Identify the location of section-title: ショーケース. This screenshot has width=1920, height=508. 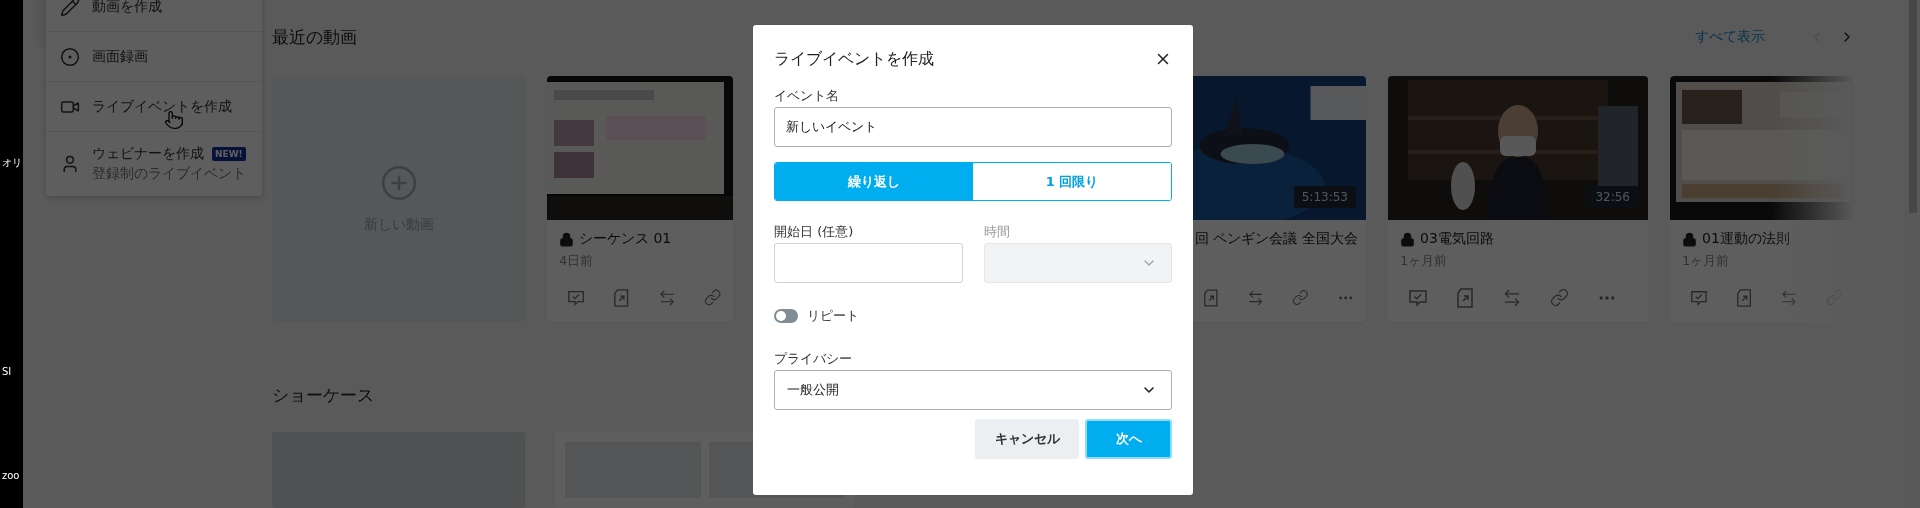
(323, 395).